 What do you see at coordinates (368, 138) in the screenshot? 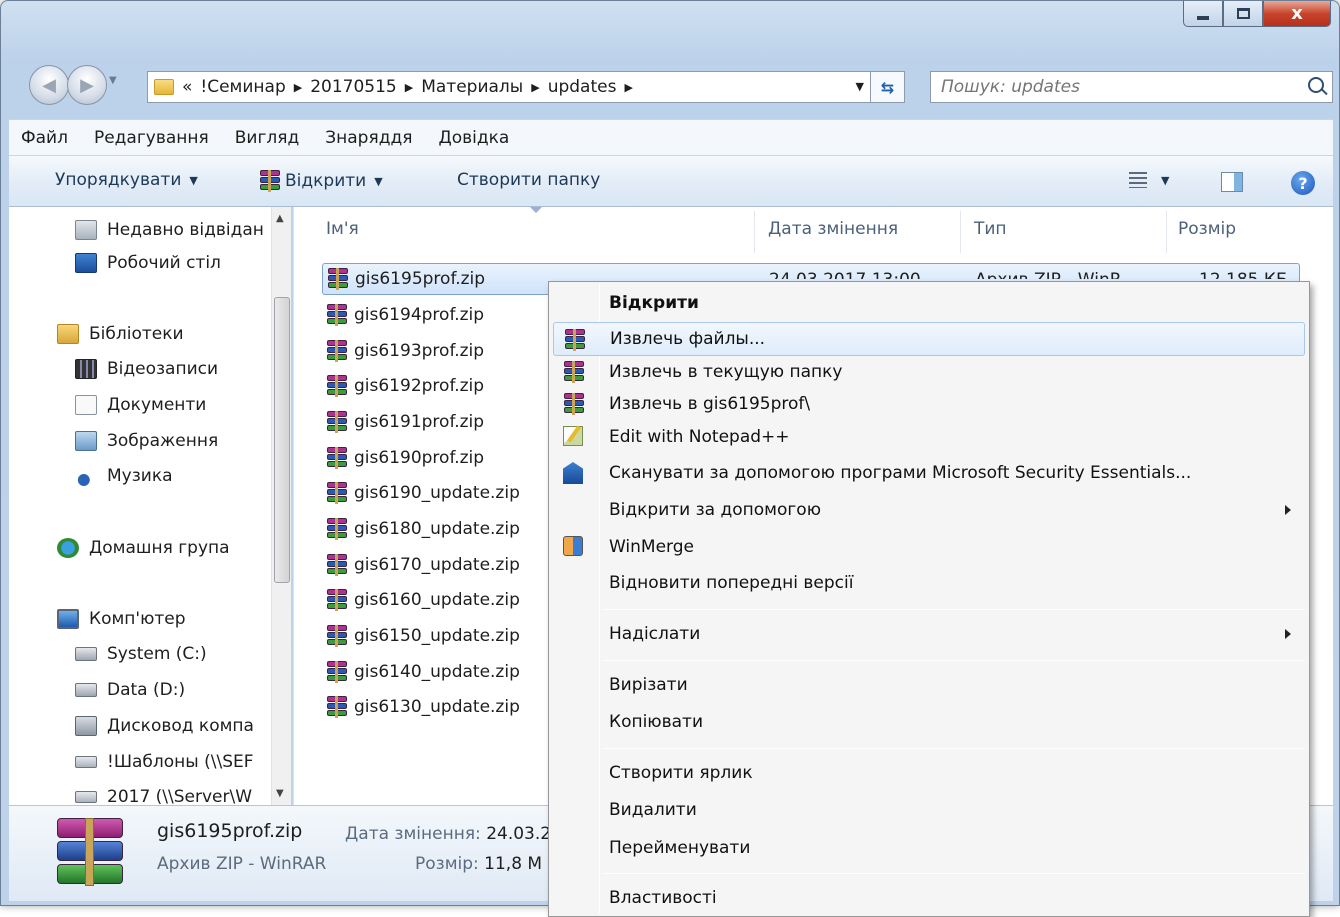
I see `menu-tools: Знаряддя` at bounding box center [368, 138].